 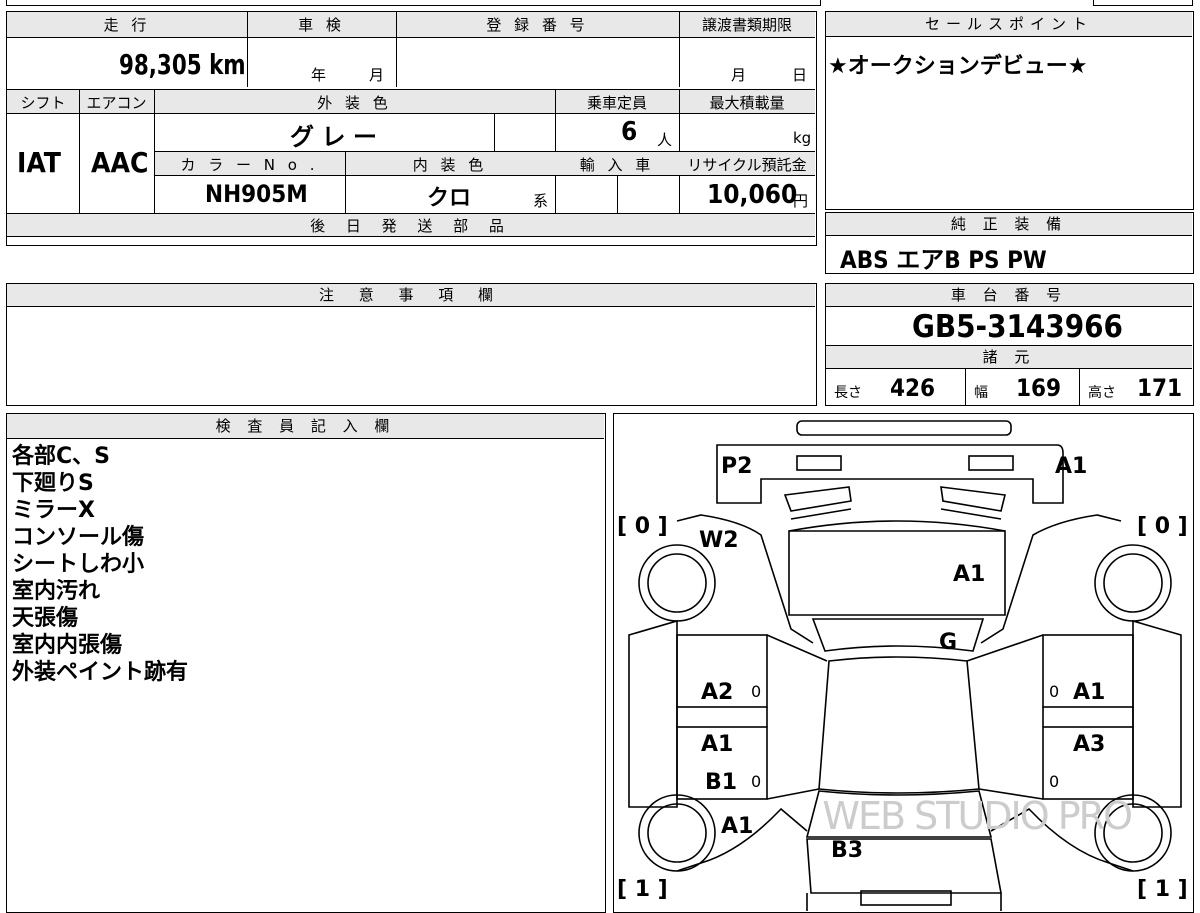 What do you see at coordinates (61, 456) in the screenshot?
I see `inspector-note: 各部C、S` at bounding box center [61, 456].